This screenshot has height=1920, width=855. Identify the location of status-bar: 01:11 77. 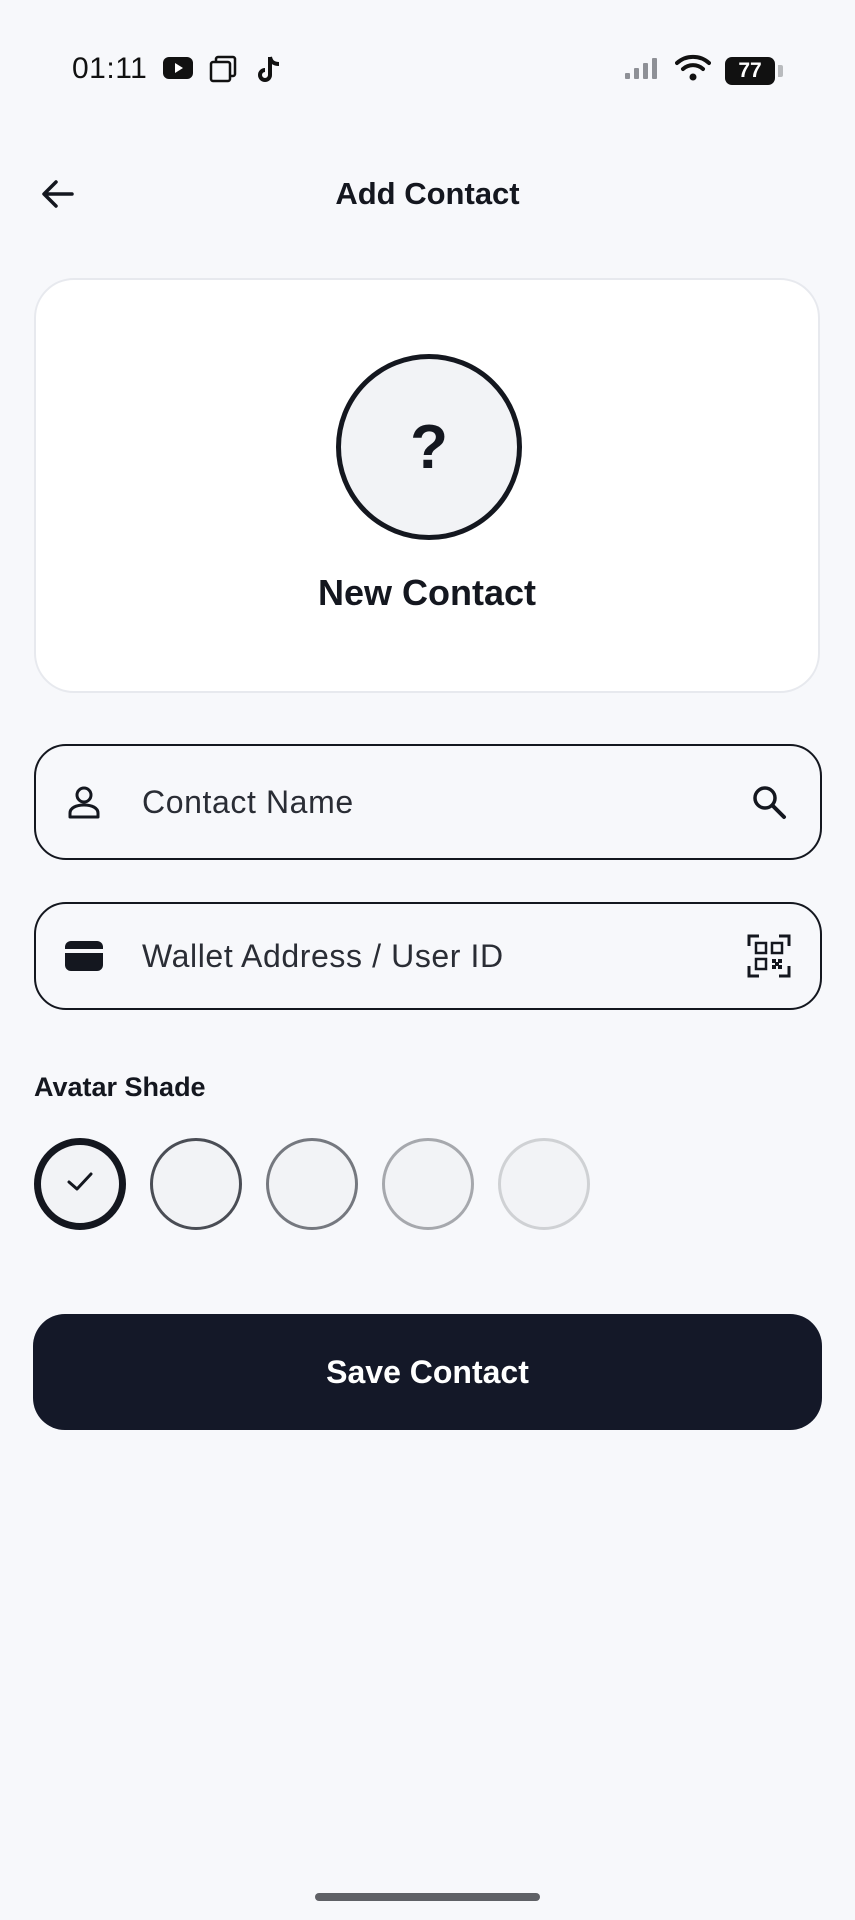
(427, 70).